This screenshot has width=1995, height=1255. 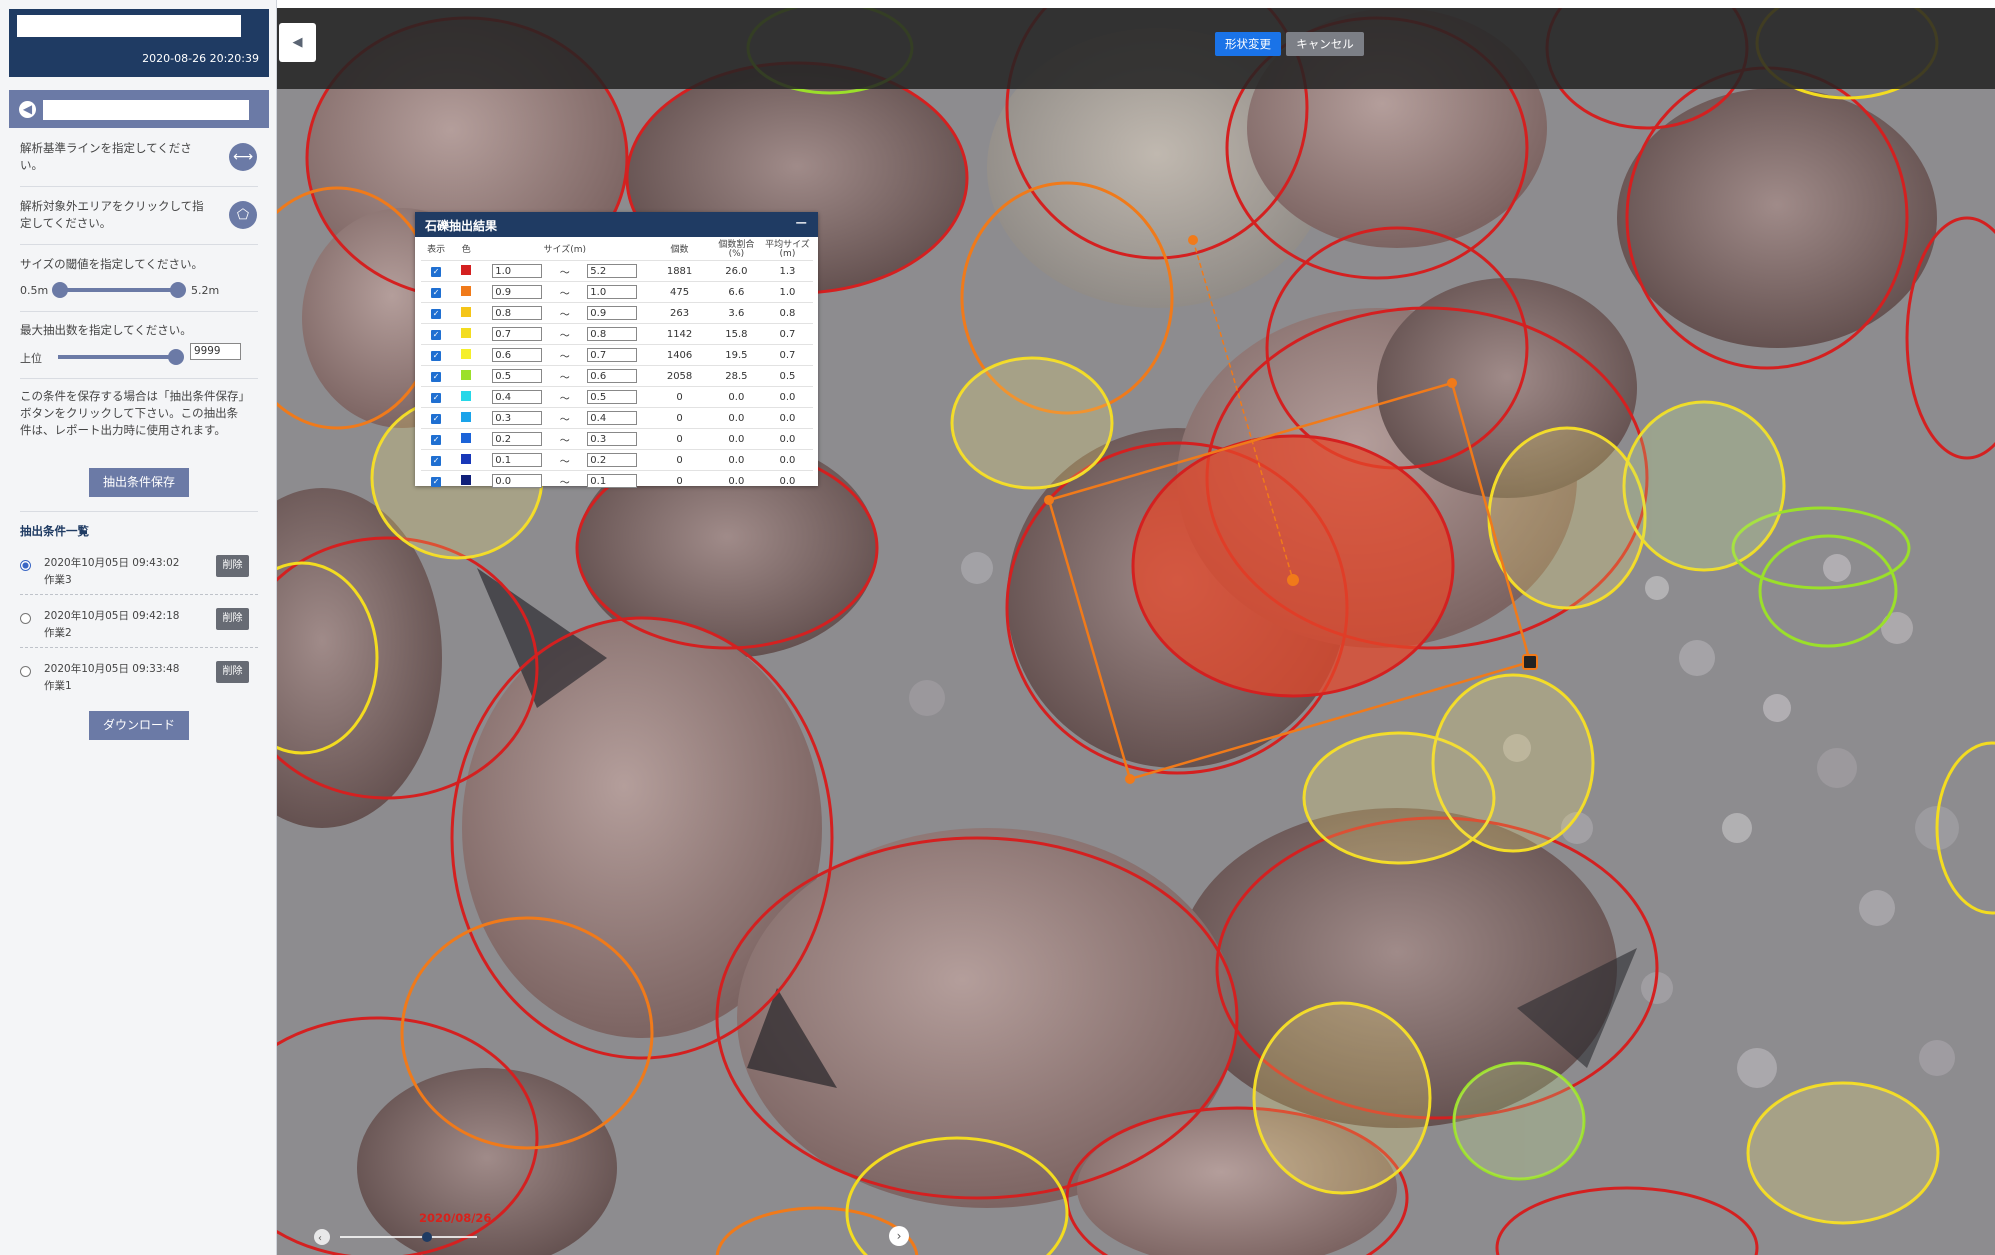 I want to click on size-to-input: 0.4, so click(x=612, y=418).